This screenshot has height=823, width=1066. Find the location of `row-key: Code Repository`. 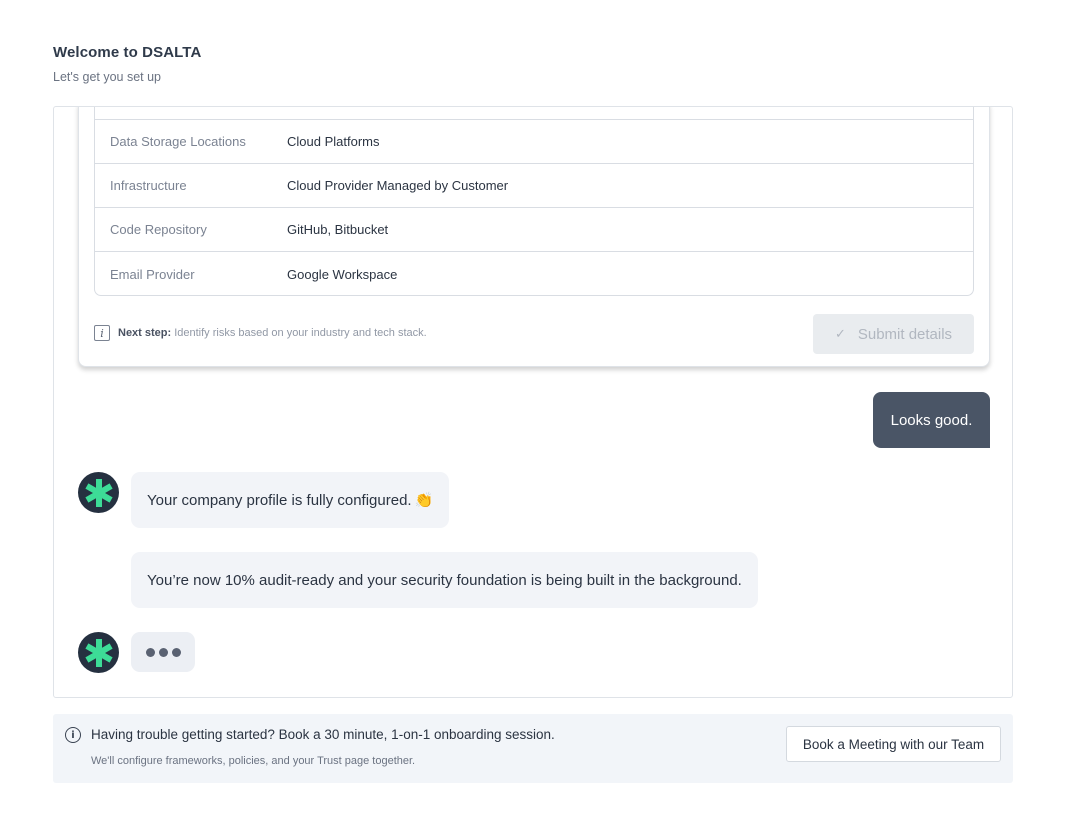

row-key: Code Repository is located at coordinates (158, 229).